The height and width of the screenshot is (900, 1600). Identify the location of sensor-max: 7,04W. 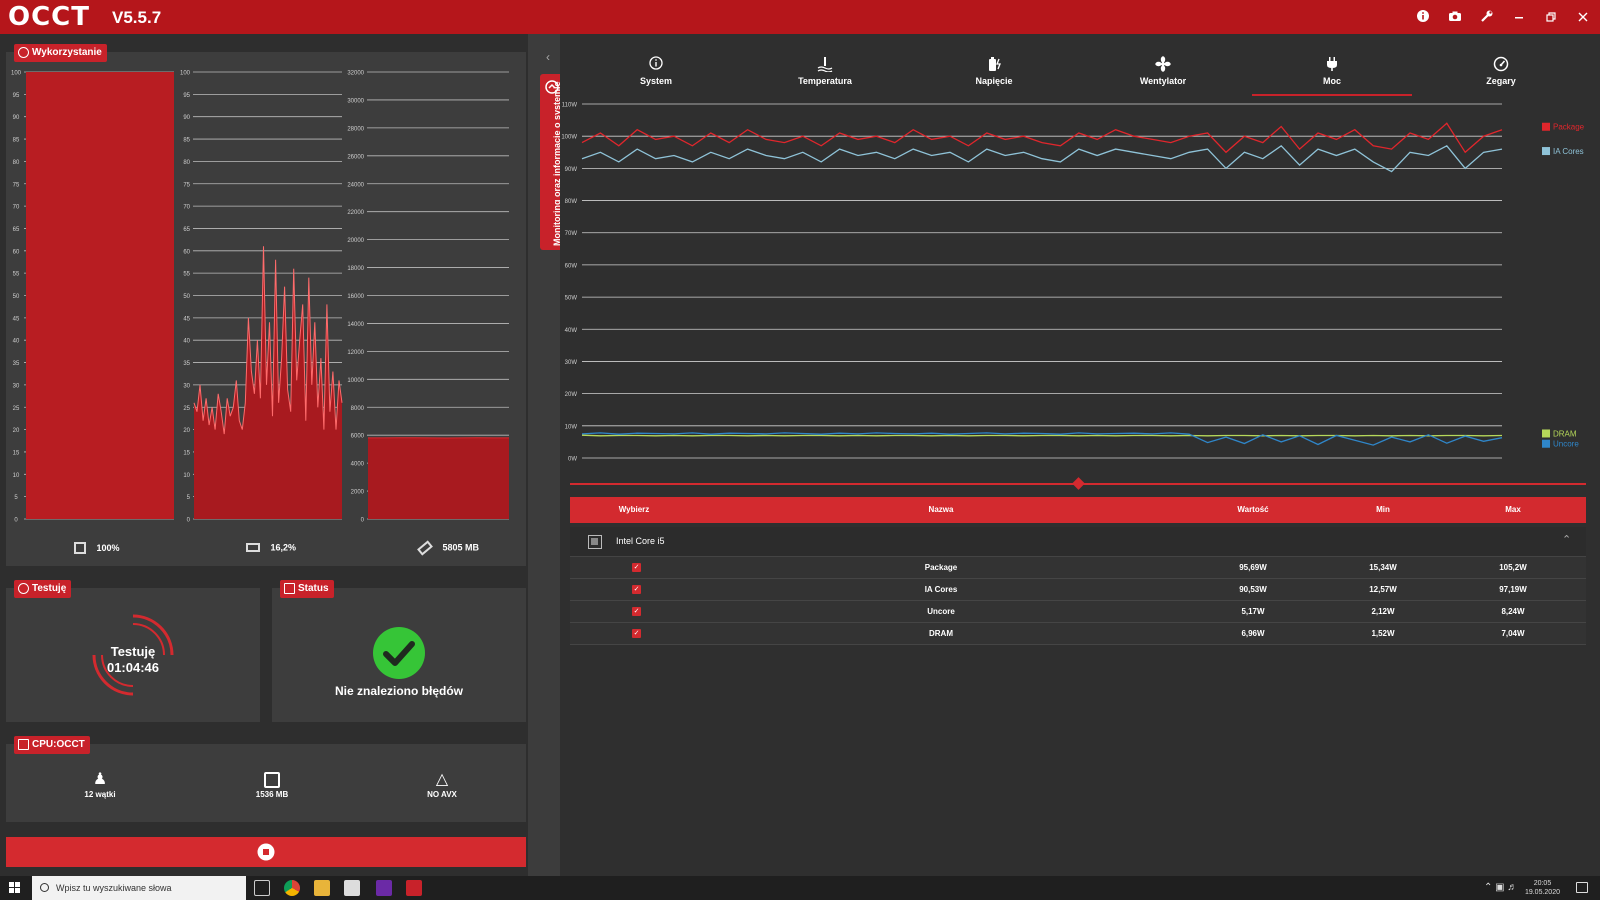
(1513, 633).